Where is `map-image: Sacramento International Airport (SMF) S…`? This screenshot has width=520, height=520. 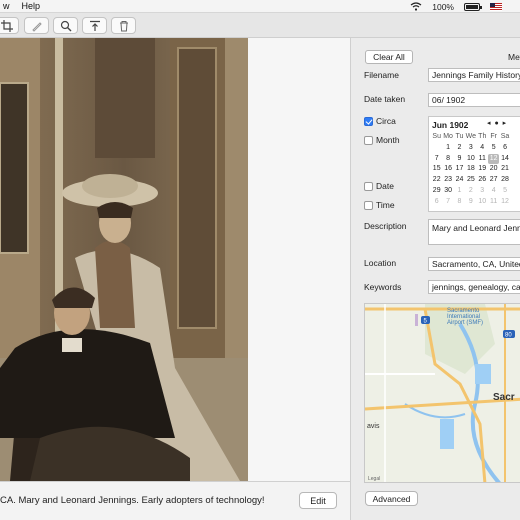 map-image: Sacramento International Airport (SMF) S… is located at coordinates (442, 393).